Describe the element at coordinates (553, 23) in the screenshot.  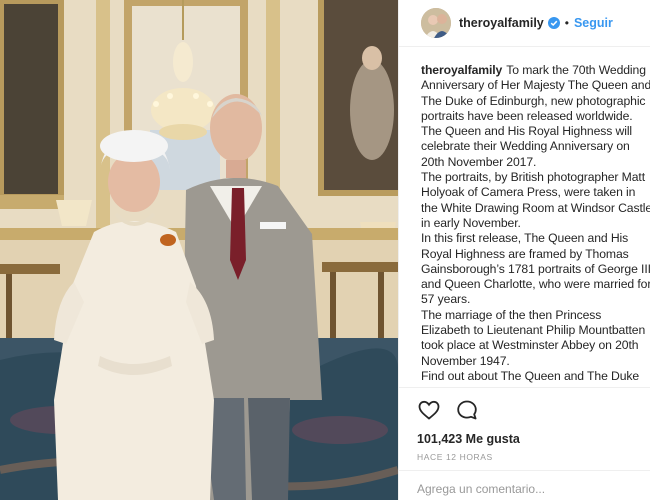
I see `verified-badge-icon` at that location.